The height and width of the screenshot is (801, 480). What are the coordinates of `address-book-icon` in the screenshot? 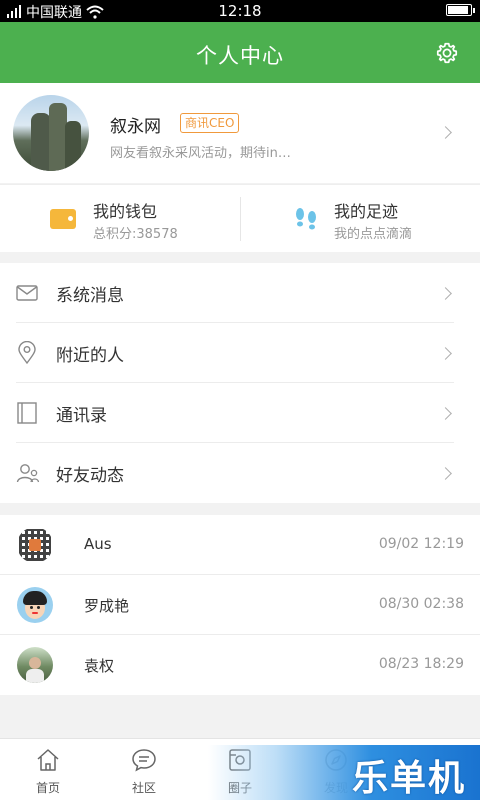 It's located at (27, 413).